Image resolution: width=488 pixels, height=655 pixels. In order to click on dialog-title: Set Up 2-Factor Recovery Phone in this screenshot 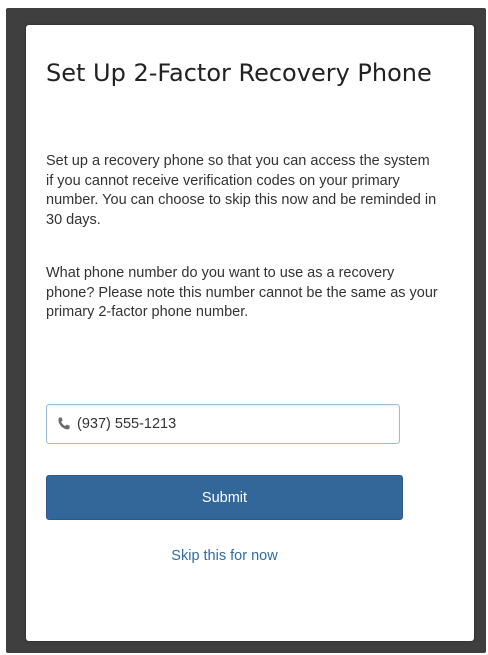, I will do `click(239, 73)`.